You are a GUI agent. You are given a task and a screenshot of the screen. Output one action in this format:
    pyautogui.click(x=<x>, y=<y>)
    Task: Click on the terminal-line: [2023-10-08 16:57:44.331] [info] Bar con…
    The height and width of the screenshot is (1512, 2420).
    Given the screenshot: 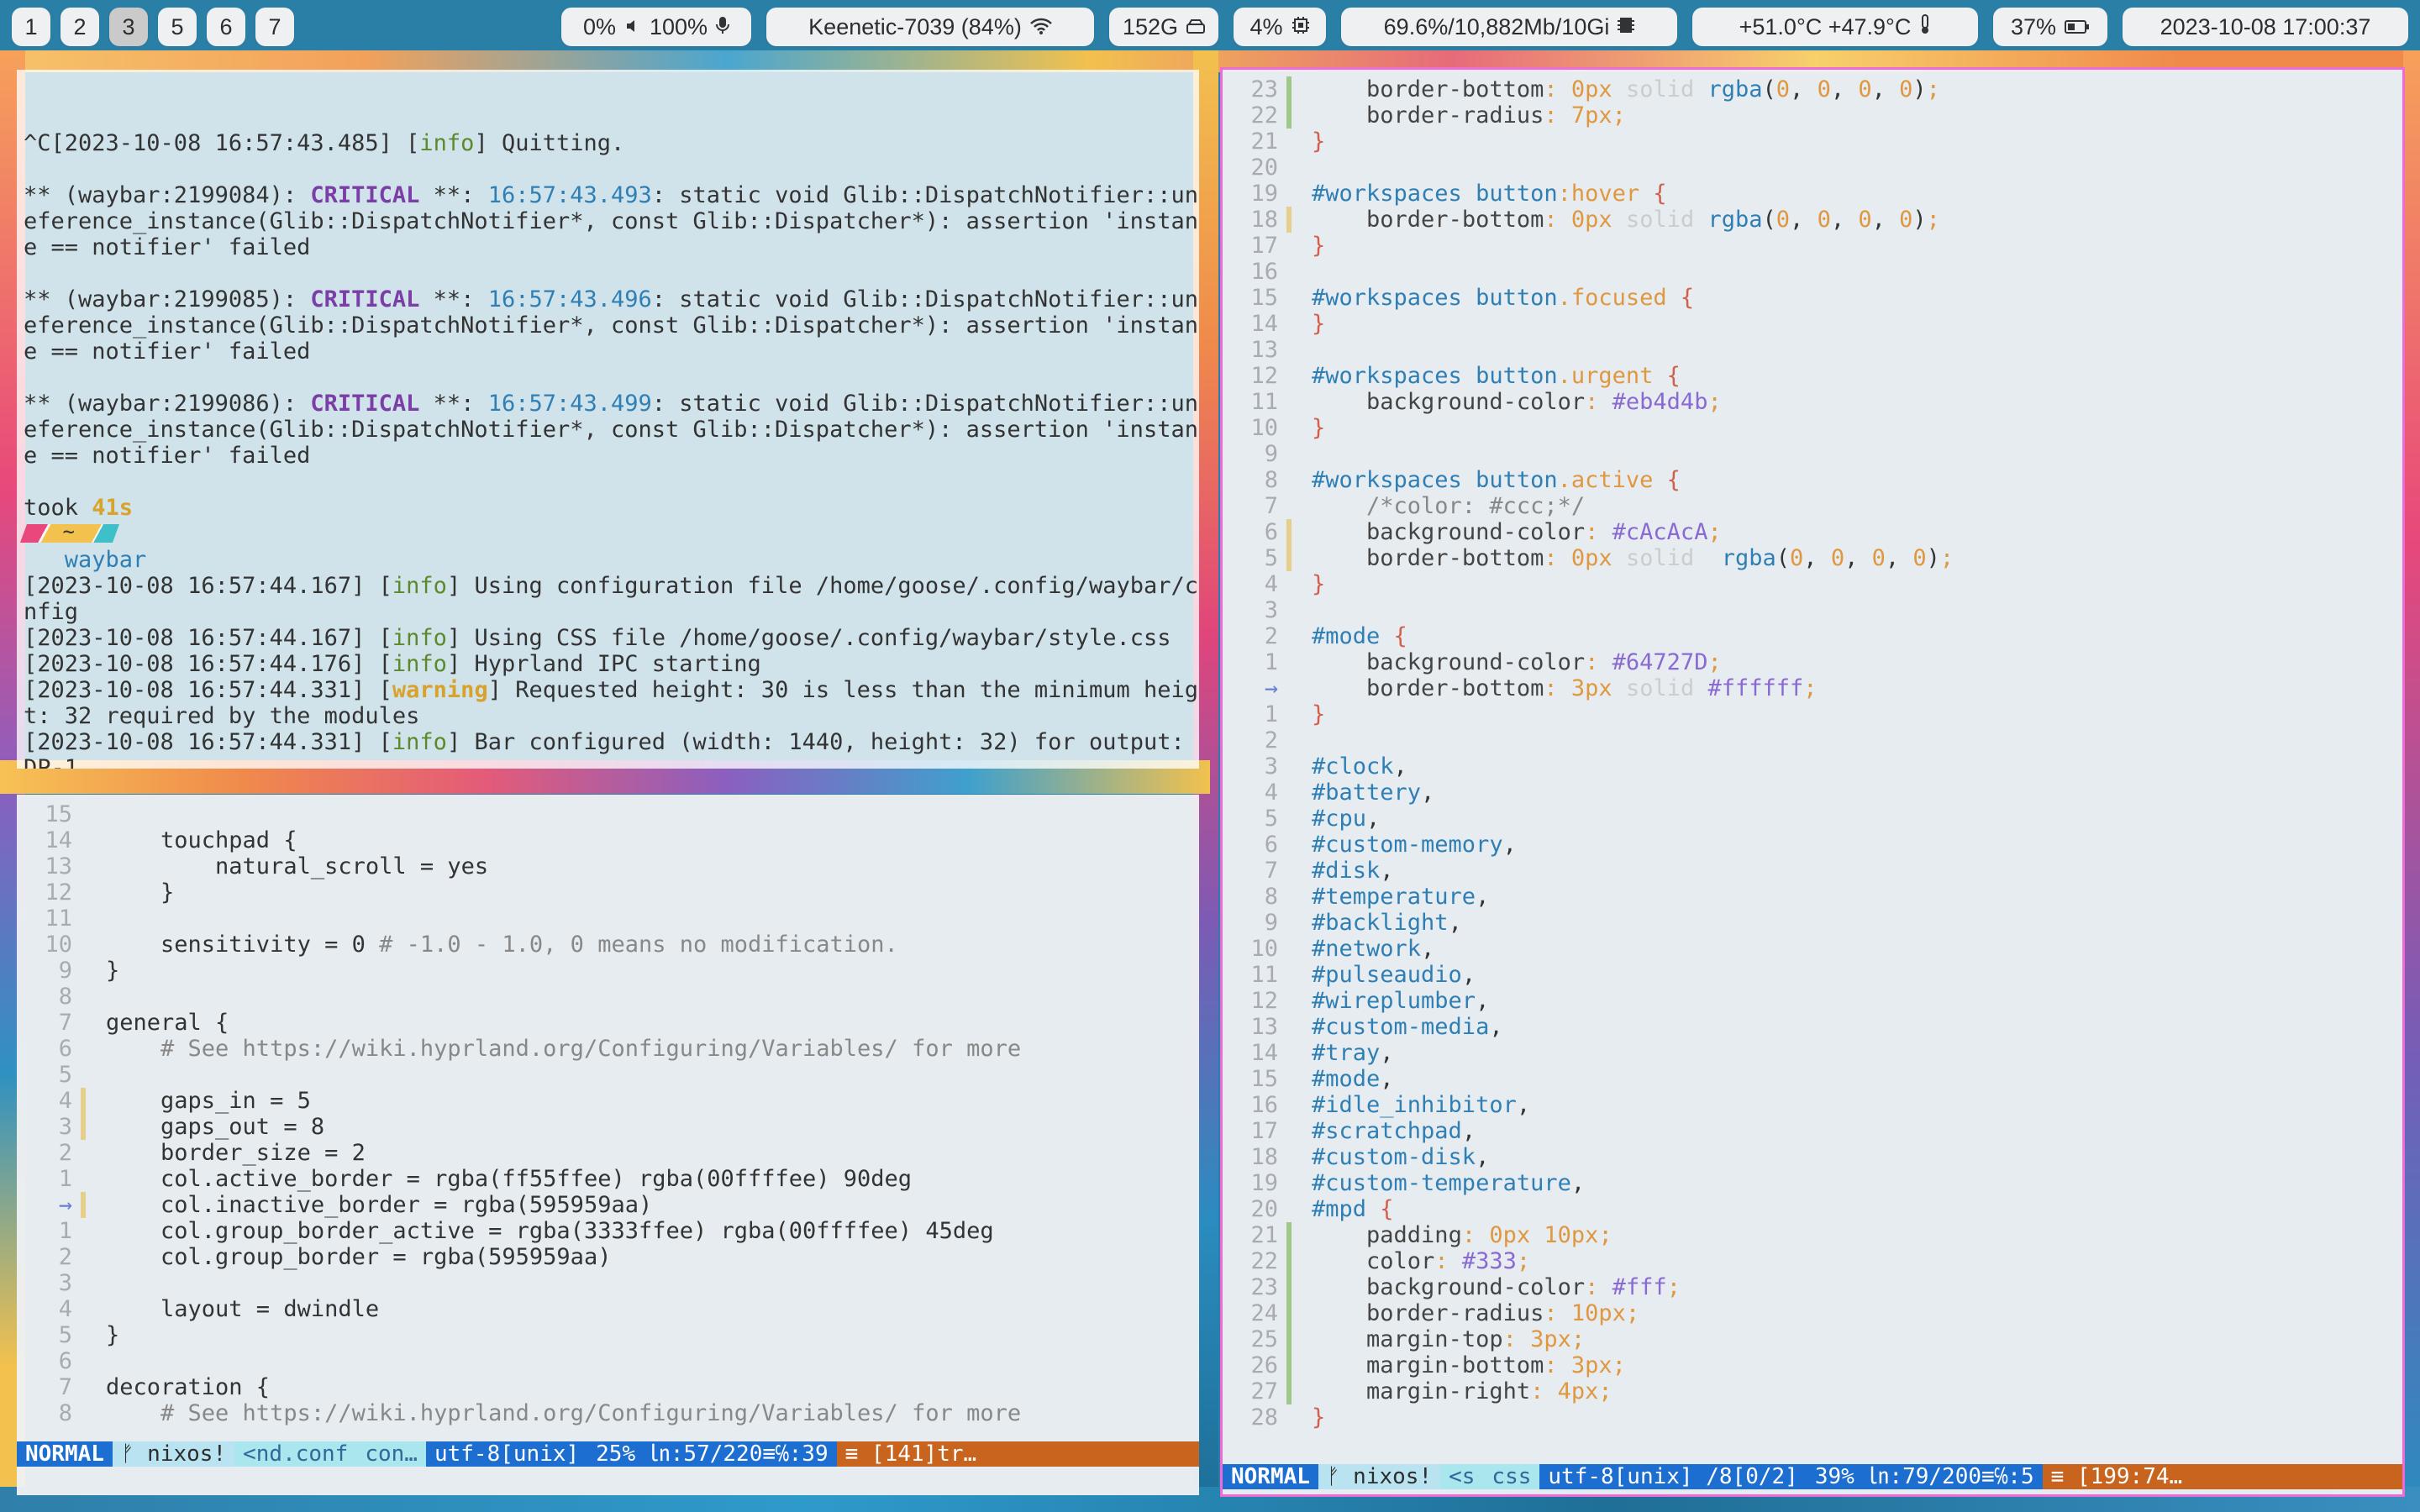 What is the action you would take?
    pyautogui.click(x=612, y=742)
    